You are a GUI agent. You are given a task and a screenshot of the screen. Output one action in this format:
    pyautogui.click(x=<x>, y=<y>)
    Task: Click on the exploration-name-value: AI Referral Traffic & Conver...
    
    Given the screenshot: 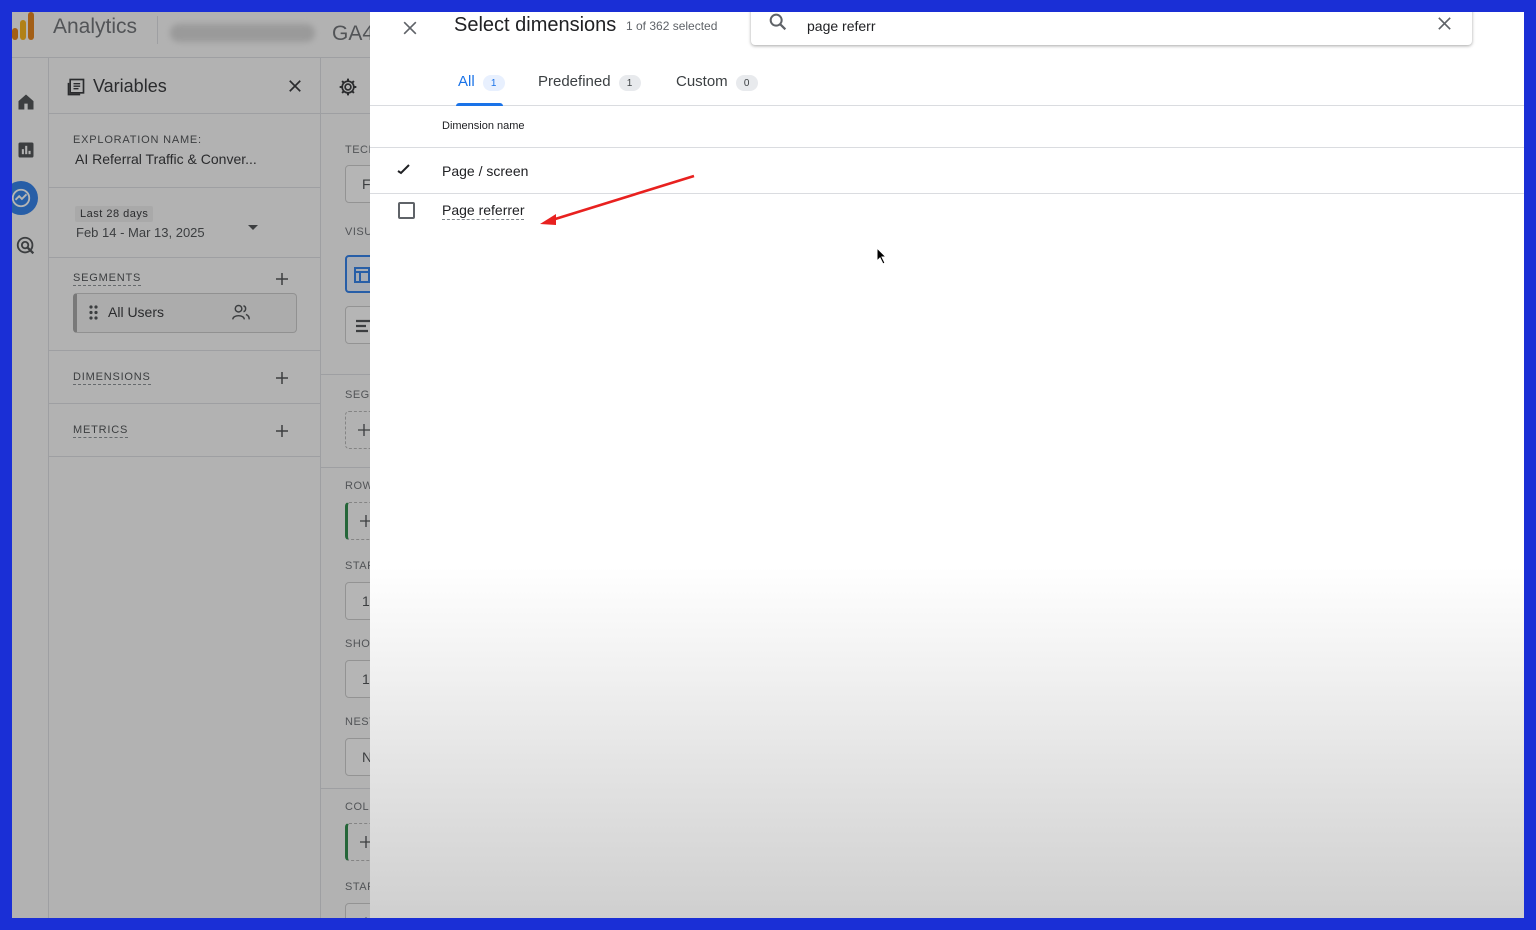 What is the action you would take?
    pyautogui.click(x=166, y=159)
    